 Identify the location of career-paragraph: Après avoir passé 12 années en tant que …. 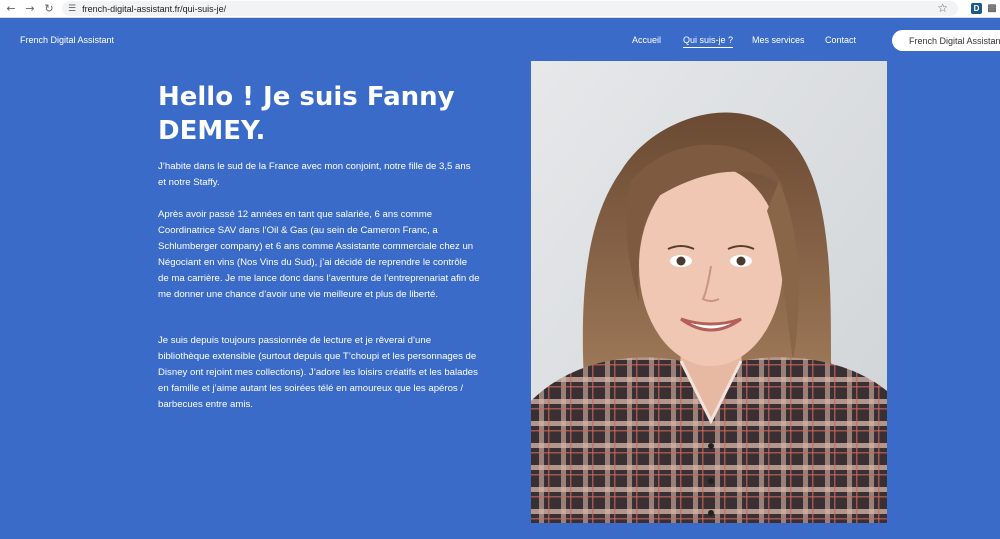
(319, 254).